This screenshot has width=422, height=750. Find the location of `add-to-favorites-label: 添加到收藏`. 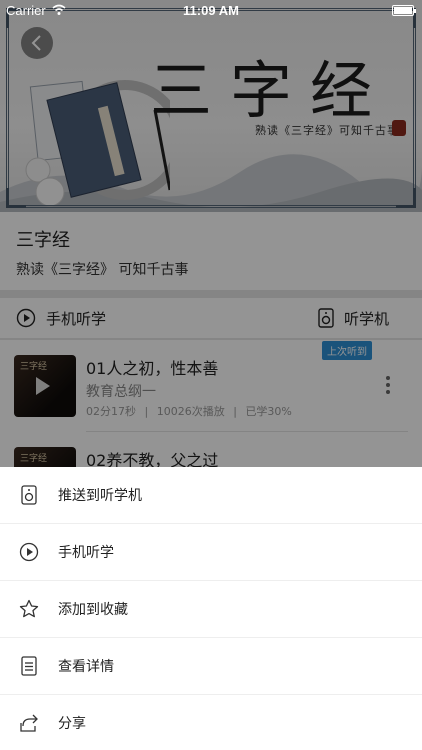

add-to-favorites-label: 添加到收藏 is located at coordinates (93, 610).